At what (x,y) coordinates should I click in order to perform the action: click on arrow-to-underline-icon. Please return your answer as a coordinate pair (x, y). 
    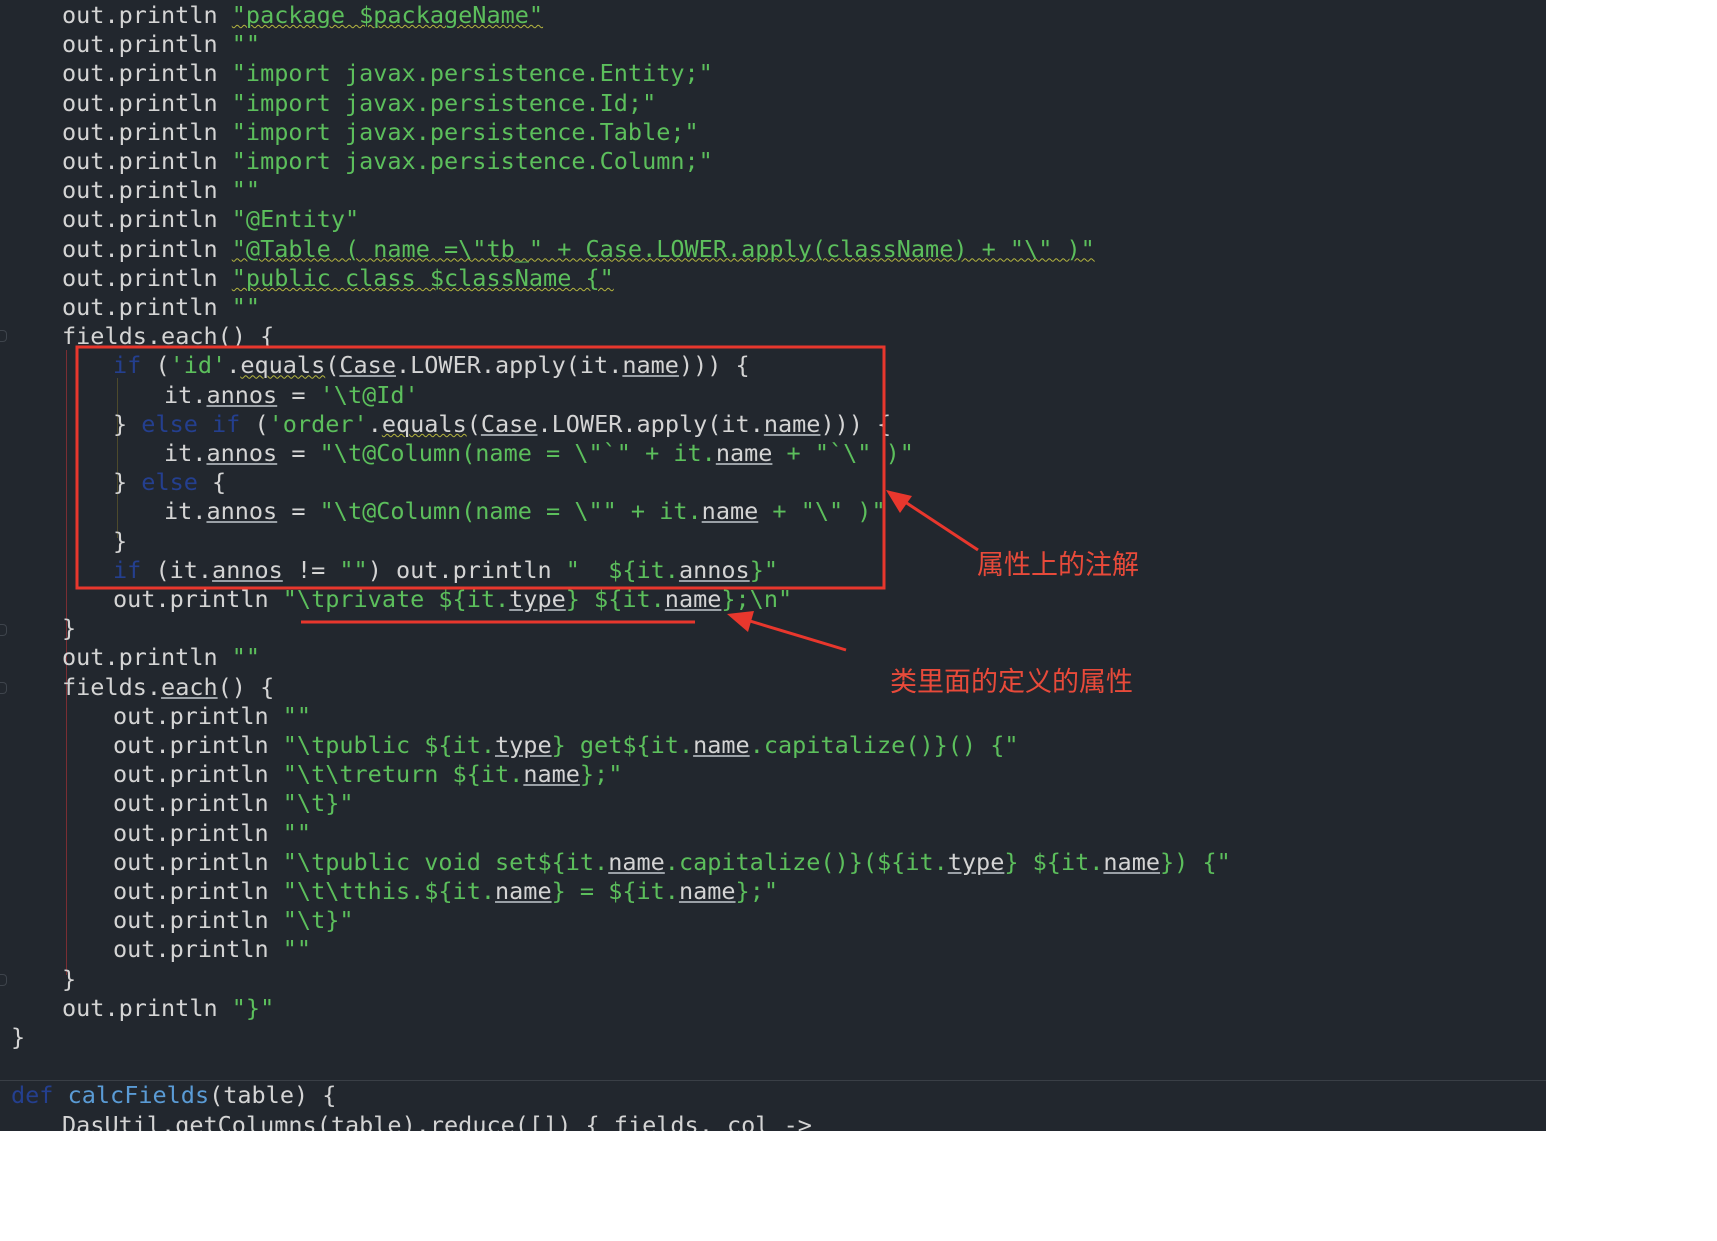
    Looking at the image, I should click on (787, 631).